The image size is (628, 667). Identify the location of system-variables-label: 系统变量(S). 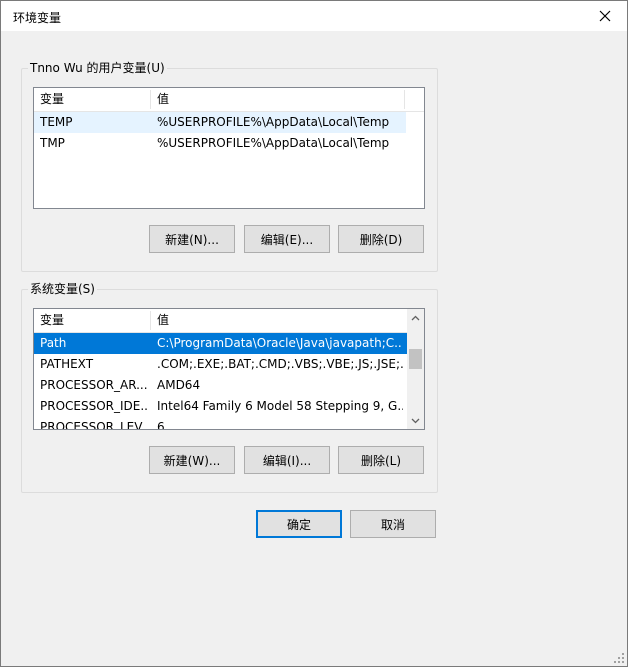
(62, 289).